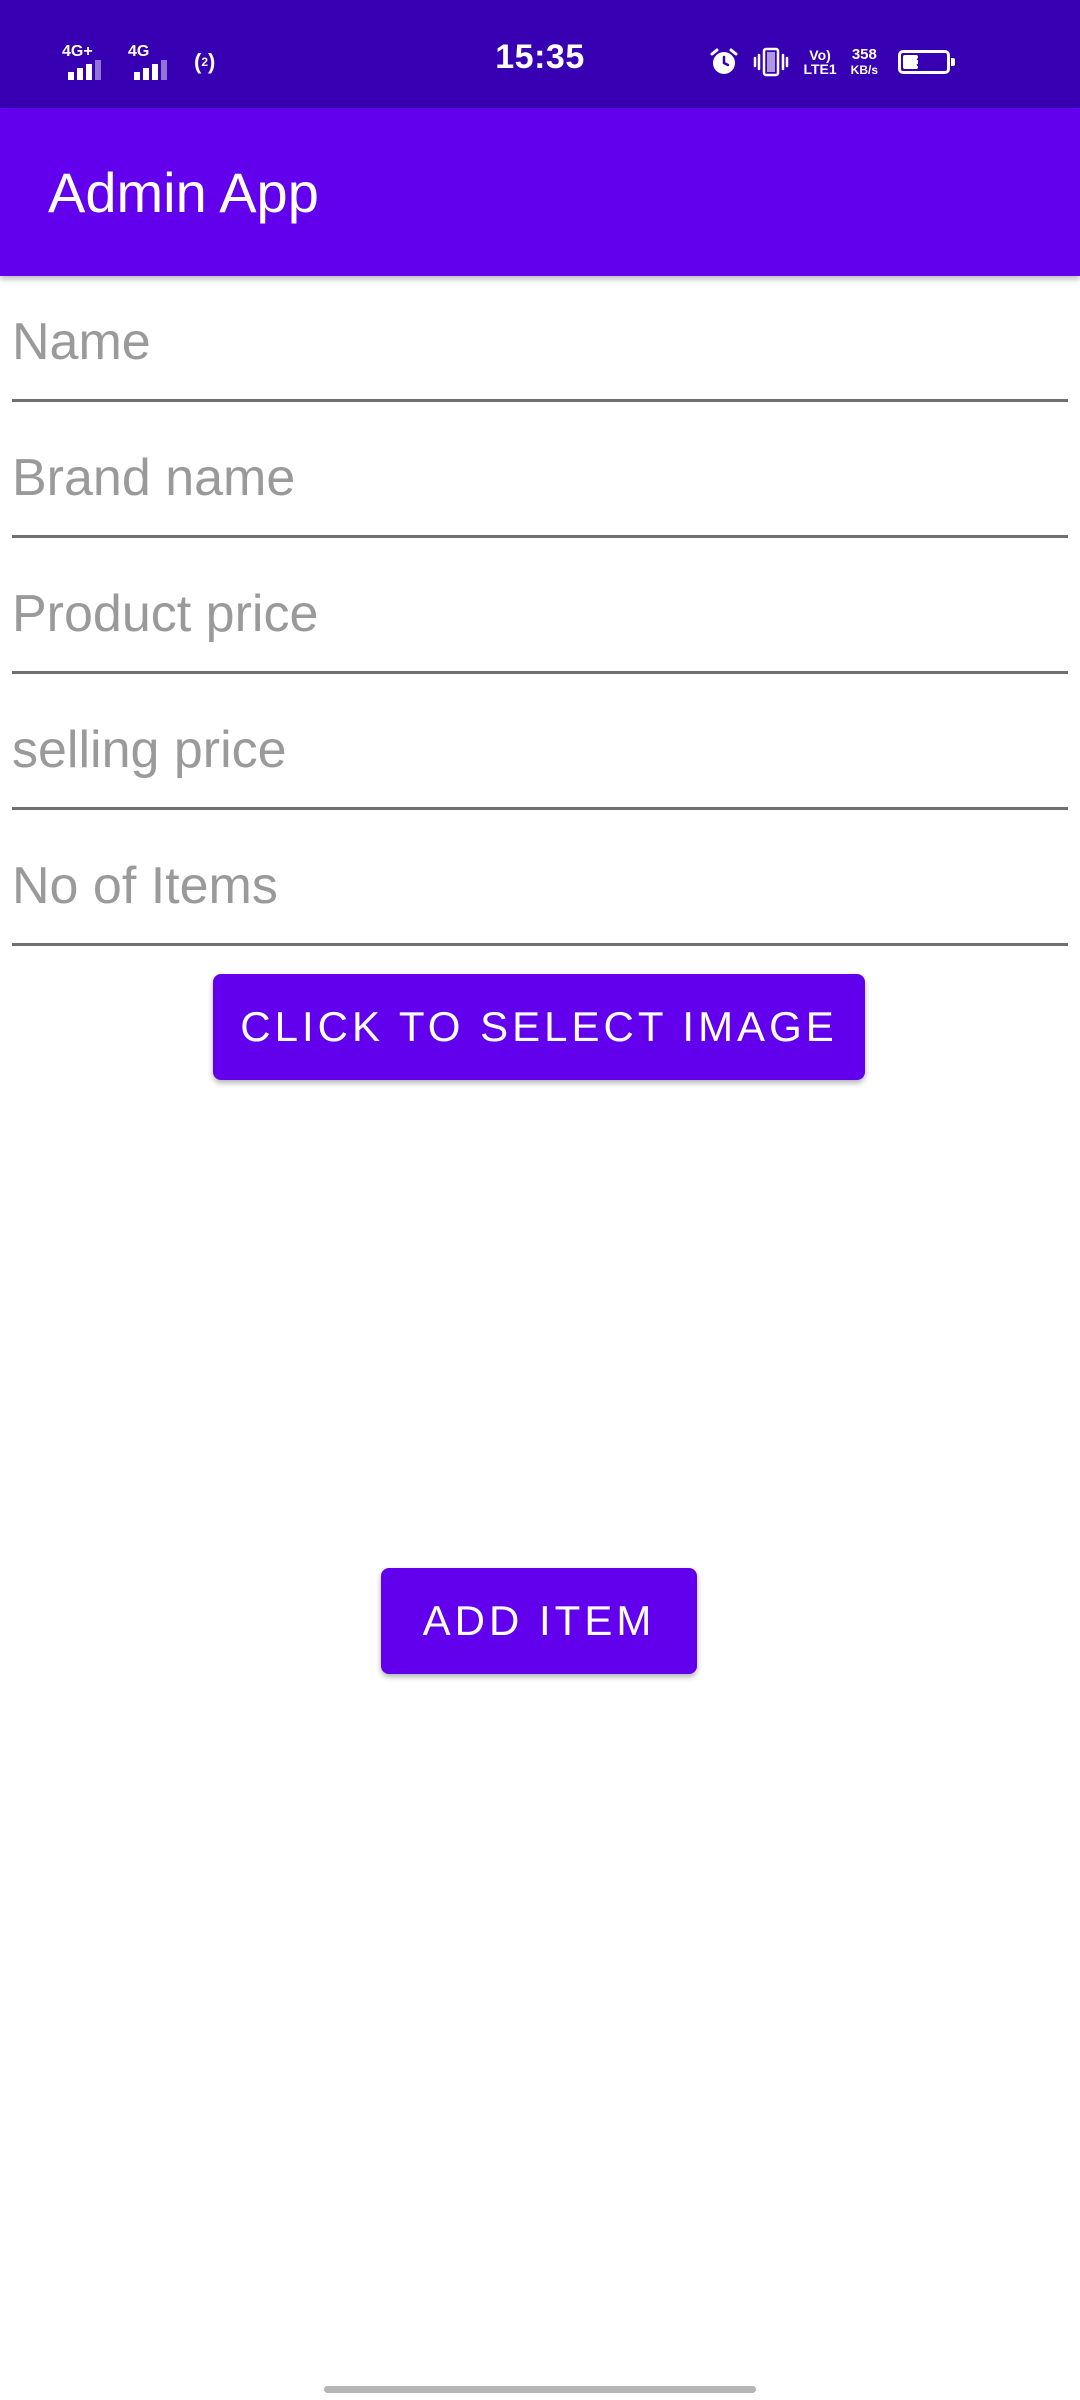 The height and width of the screenshot is (2400, 1080). I want to click on name-underline, so click(540, 400).